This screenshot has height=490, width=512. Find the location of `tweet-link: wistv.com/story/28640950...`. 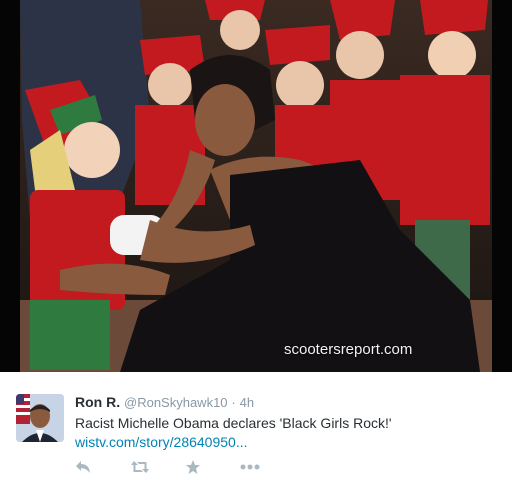

tweet-link: wistv.com/story/28640950... is located at coordinates (161, 442).